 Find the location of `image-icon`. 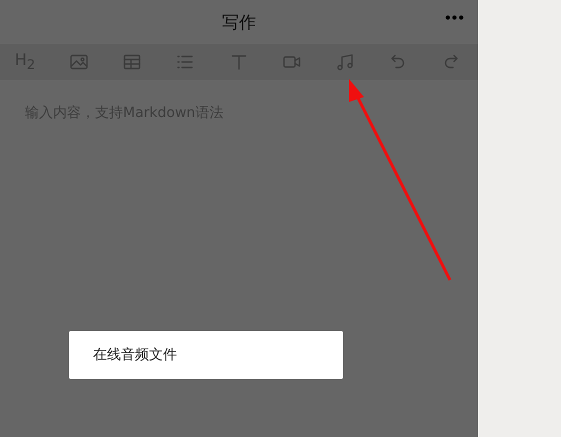

image-icon is located at coordinates (79, 62).